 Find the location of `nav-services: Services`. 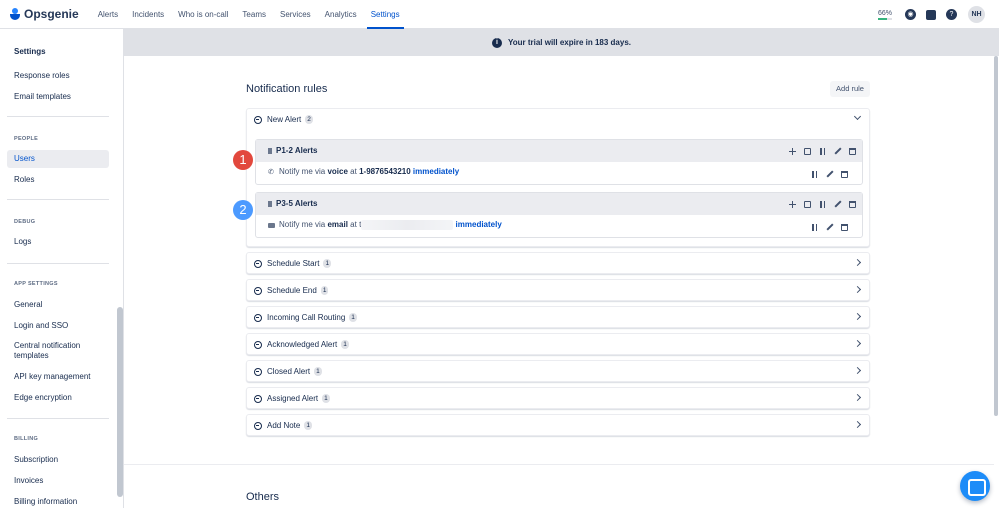

nav-services: Services is located at coordinates (295, 14).